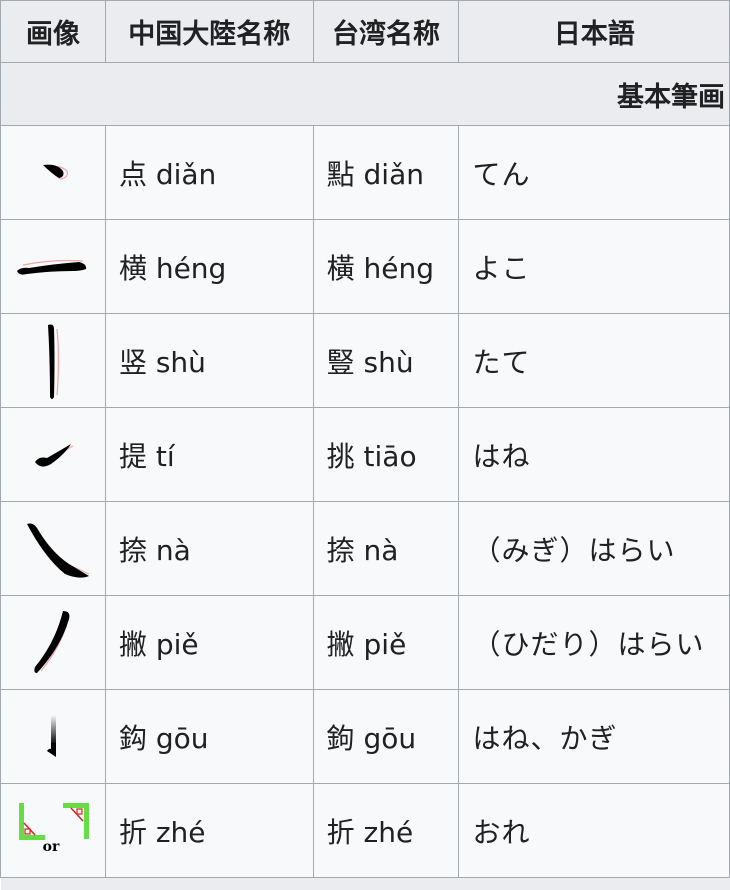 Image resolution: width=730 pixels, height=890 pixels. I want to click on section-row: 基本筆画, so click(365, 94).